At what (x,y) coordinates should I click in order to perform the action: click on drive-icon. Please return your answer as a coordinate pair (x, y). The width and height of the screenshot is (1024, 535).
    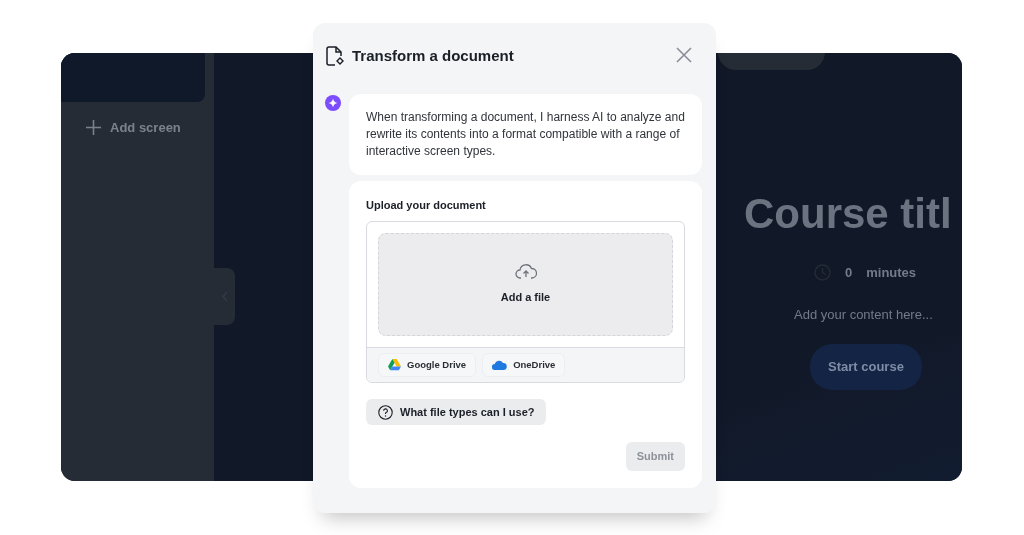
    Looking at the image, I should click on (394, 364).